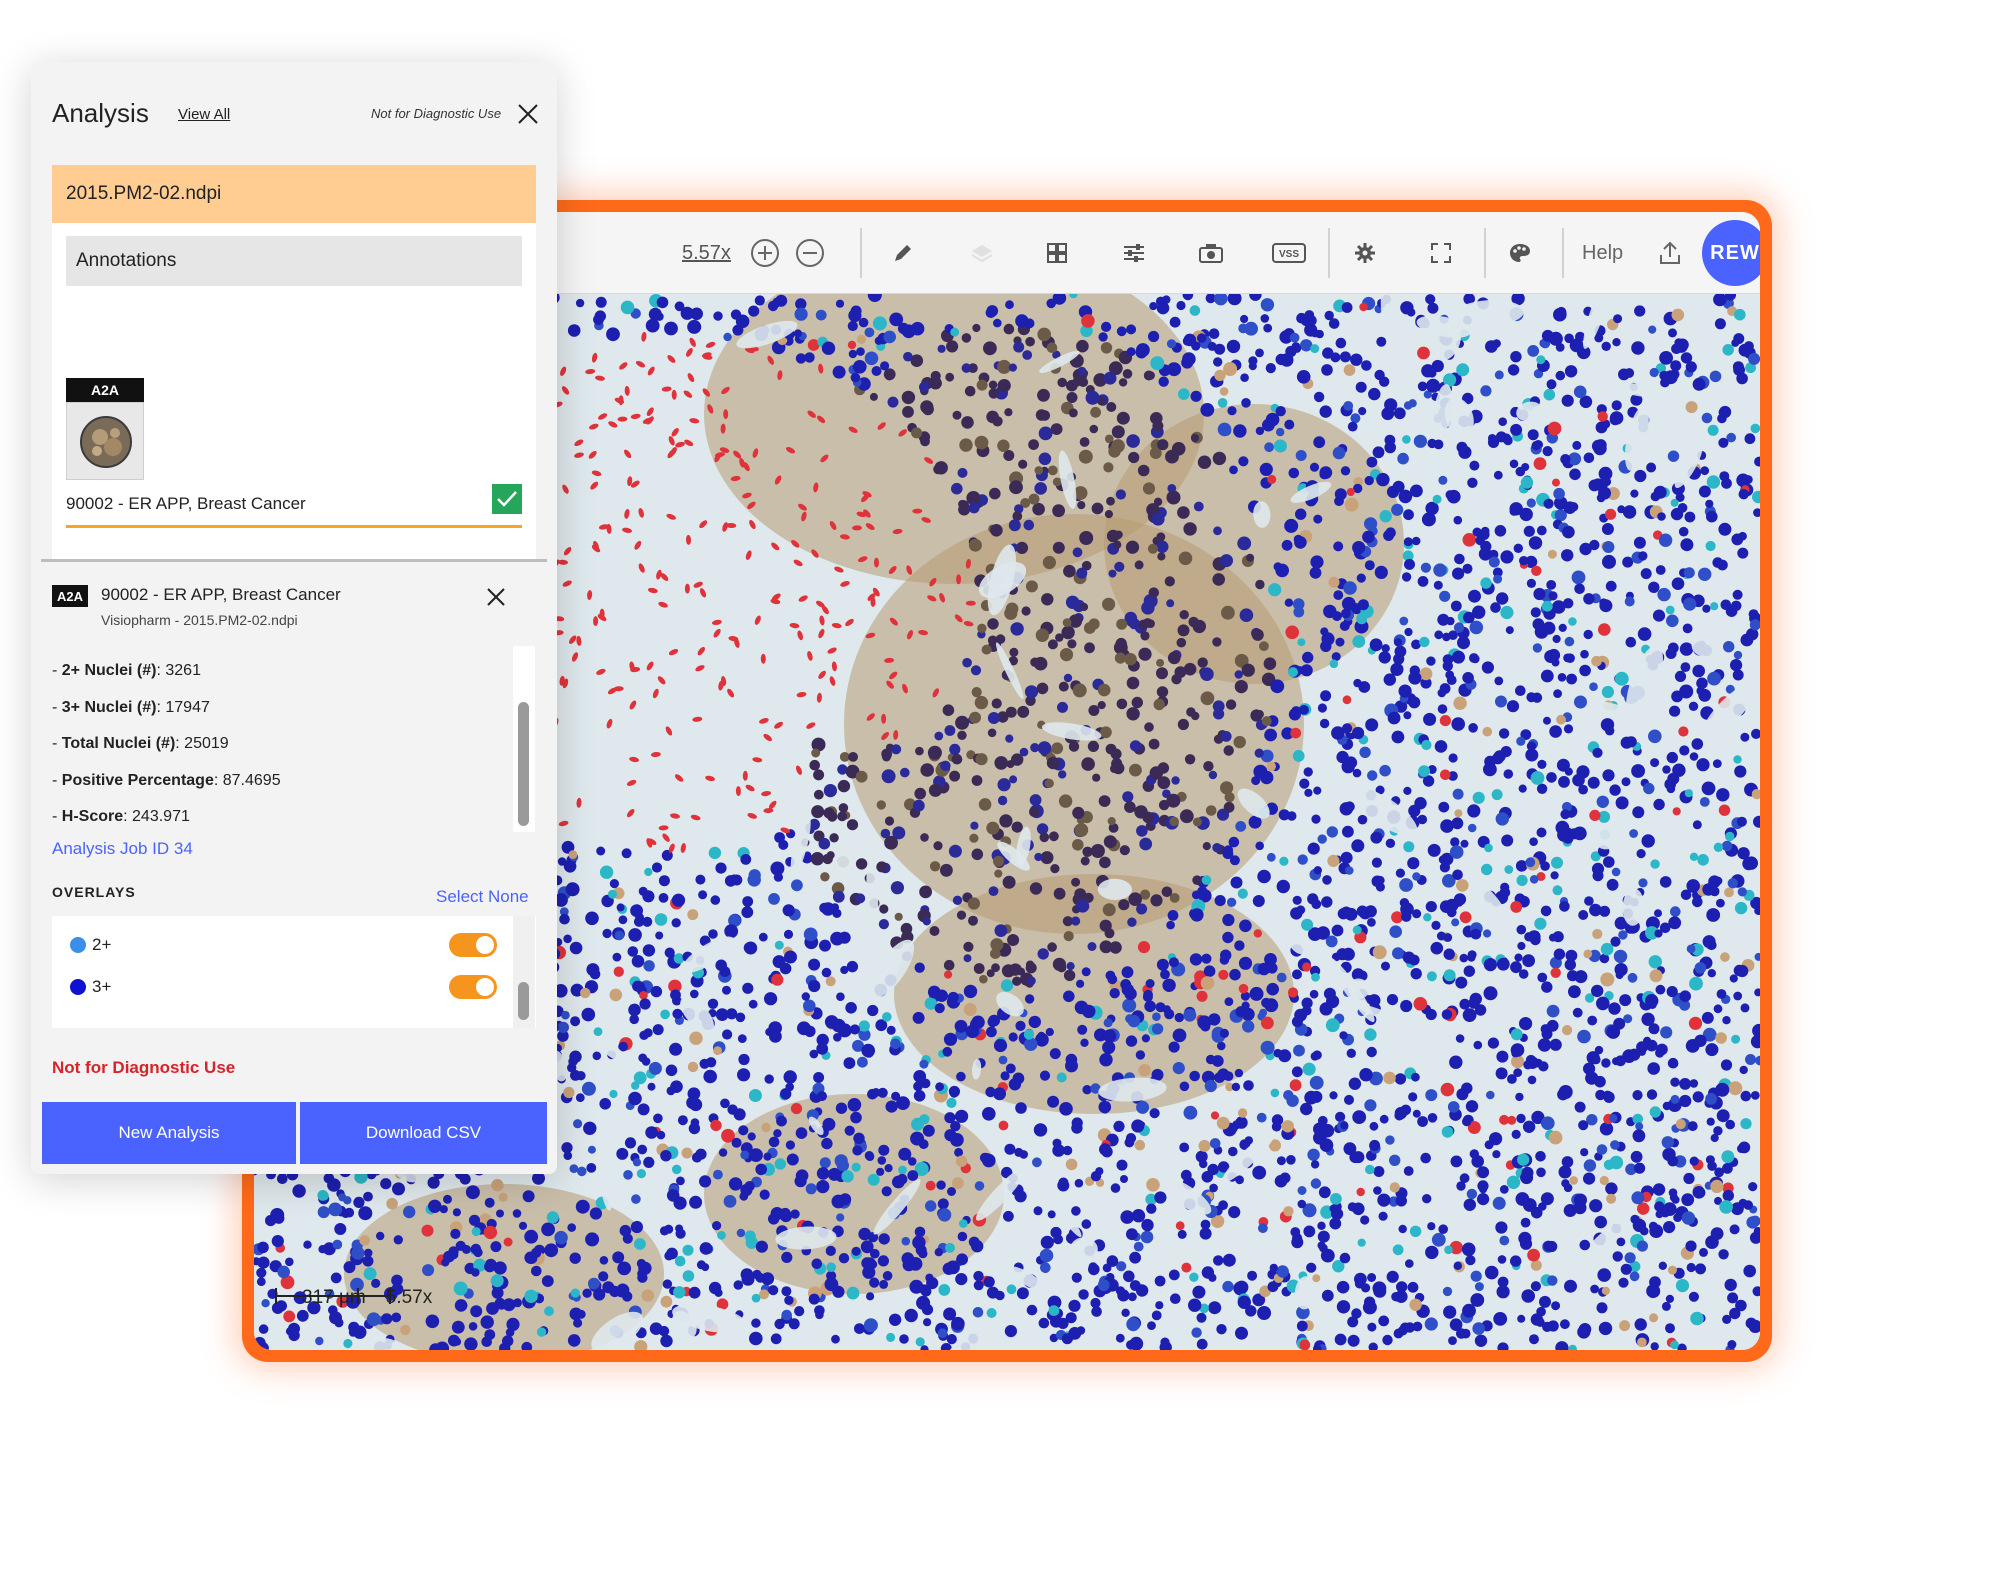  I want to click on metric-label: Total Nuclei (#), so click(118, 743).